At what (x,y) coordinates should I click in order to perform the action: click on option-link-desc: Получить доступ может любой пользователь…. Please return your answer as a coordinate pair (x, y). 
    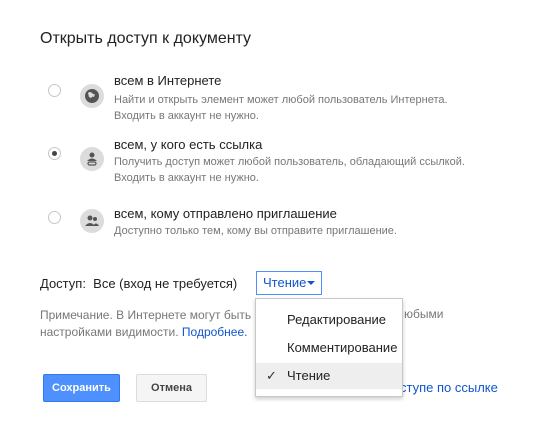
    Looking at the image, I should click on (289, 170).